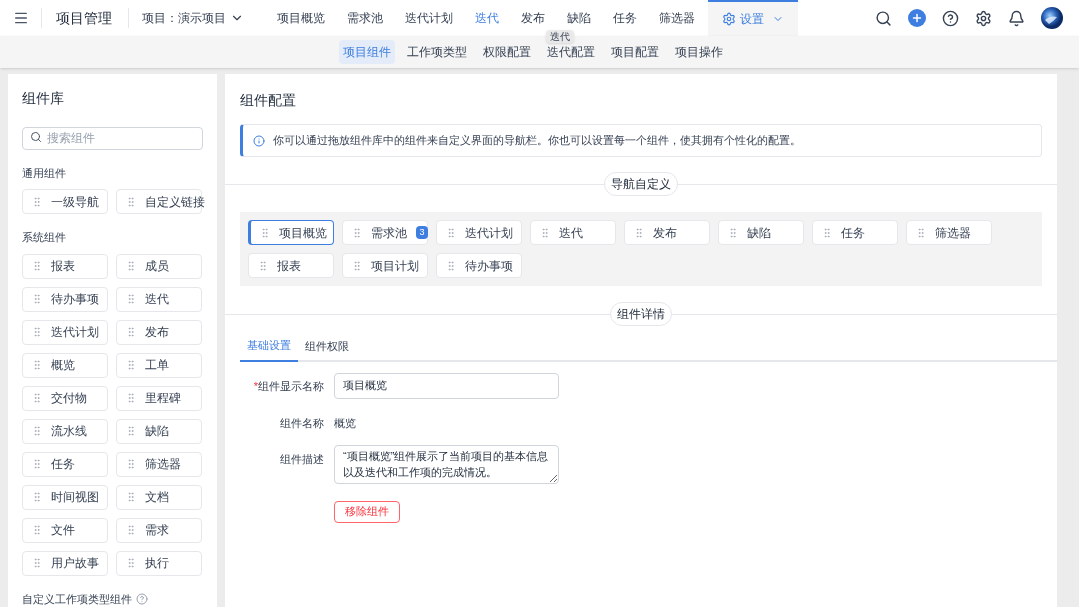  Describe the element at coordinates (487, 18) in the screenshot. I see `nav-tab: 迭代` at that location.